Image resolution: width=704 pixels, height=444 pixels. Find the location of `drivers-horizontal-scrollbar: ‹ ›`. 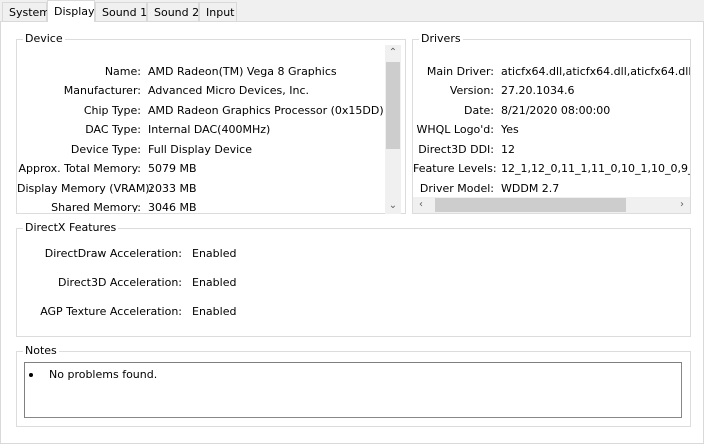

drivers-horizontal-scrollbar: ‹ › is located at coordinates (551, 205).